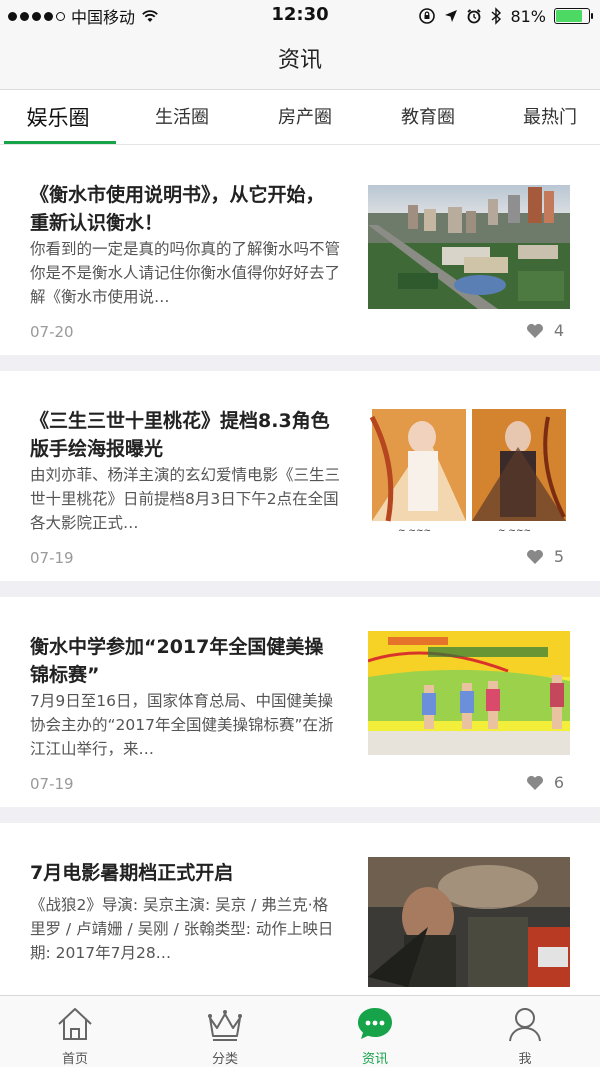 Image resolution: width=600 pixels, height=1067 pixels. I want to click on like-count: 4, so click(558, 330).